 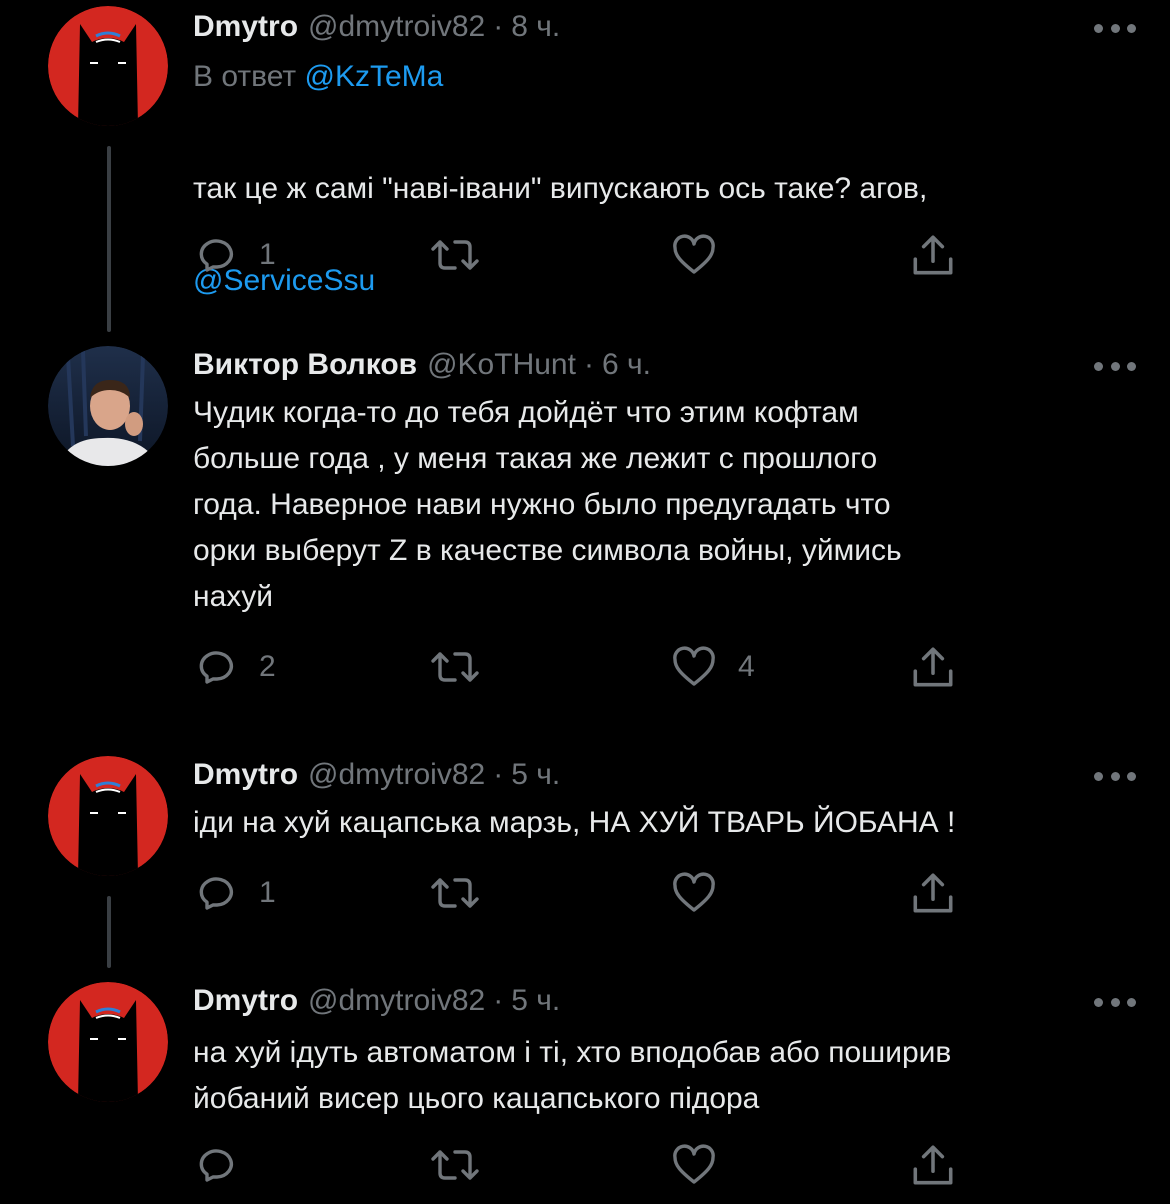 What do you see at coordinates (501, 365) in the screenshot?
I see `user-handle: @KoTHunt` at bounding box center [501, 365].